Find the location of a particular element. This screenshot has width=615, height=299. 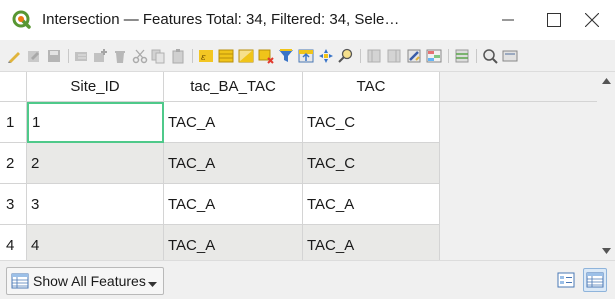

reload-table-icon is located at coordinates (82, 56).